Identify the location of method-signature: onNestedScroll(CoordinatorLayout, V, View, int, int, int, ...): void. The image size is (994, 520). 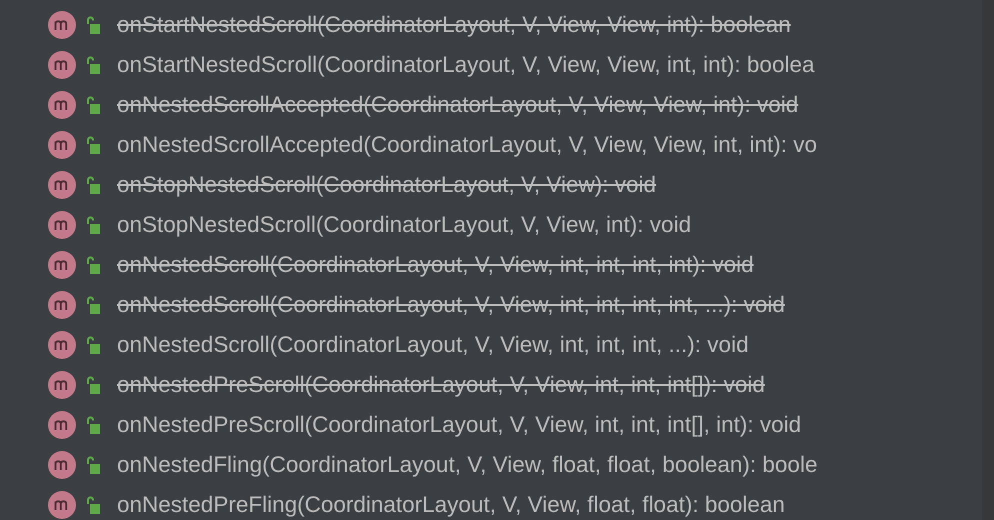
(433, 345).